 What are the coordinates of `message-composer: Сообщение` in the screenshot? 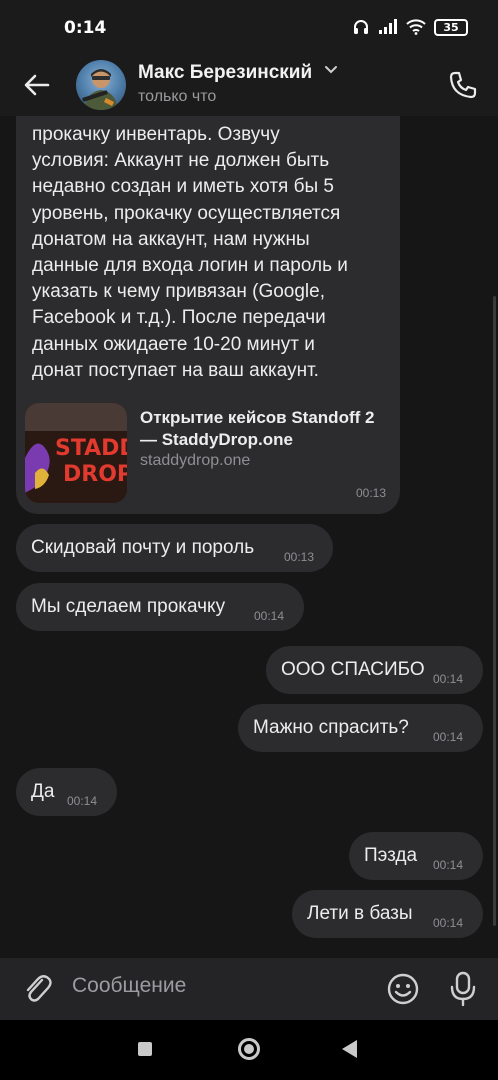 It's located at (249, 989).